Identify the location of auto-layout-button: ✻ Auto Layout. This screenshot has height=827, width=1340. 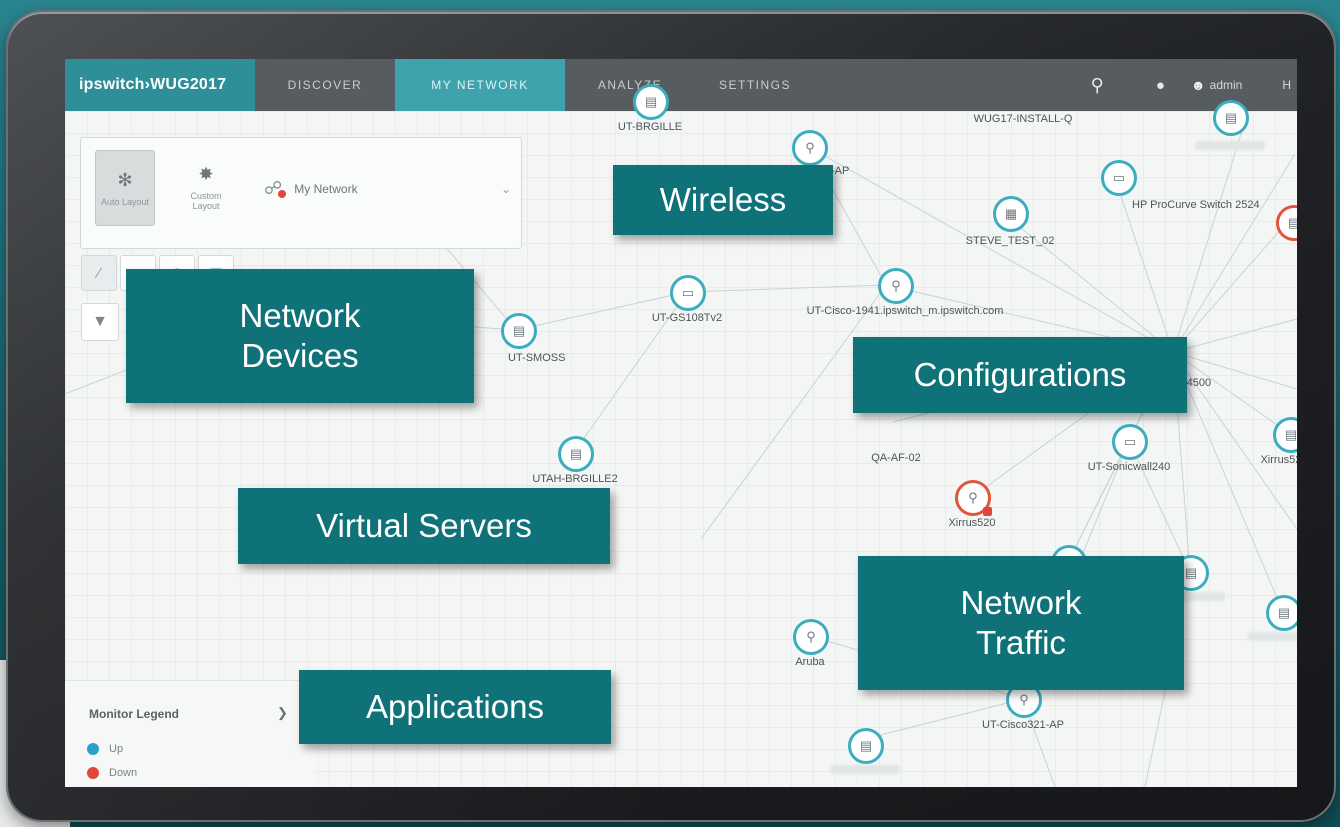
(125, 188).